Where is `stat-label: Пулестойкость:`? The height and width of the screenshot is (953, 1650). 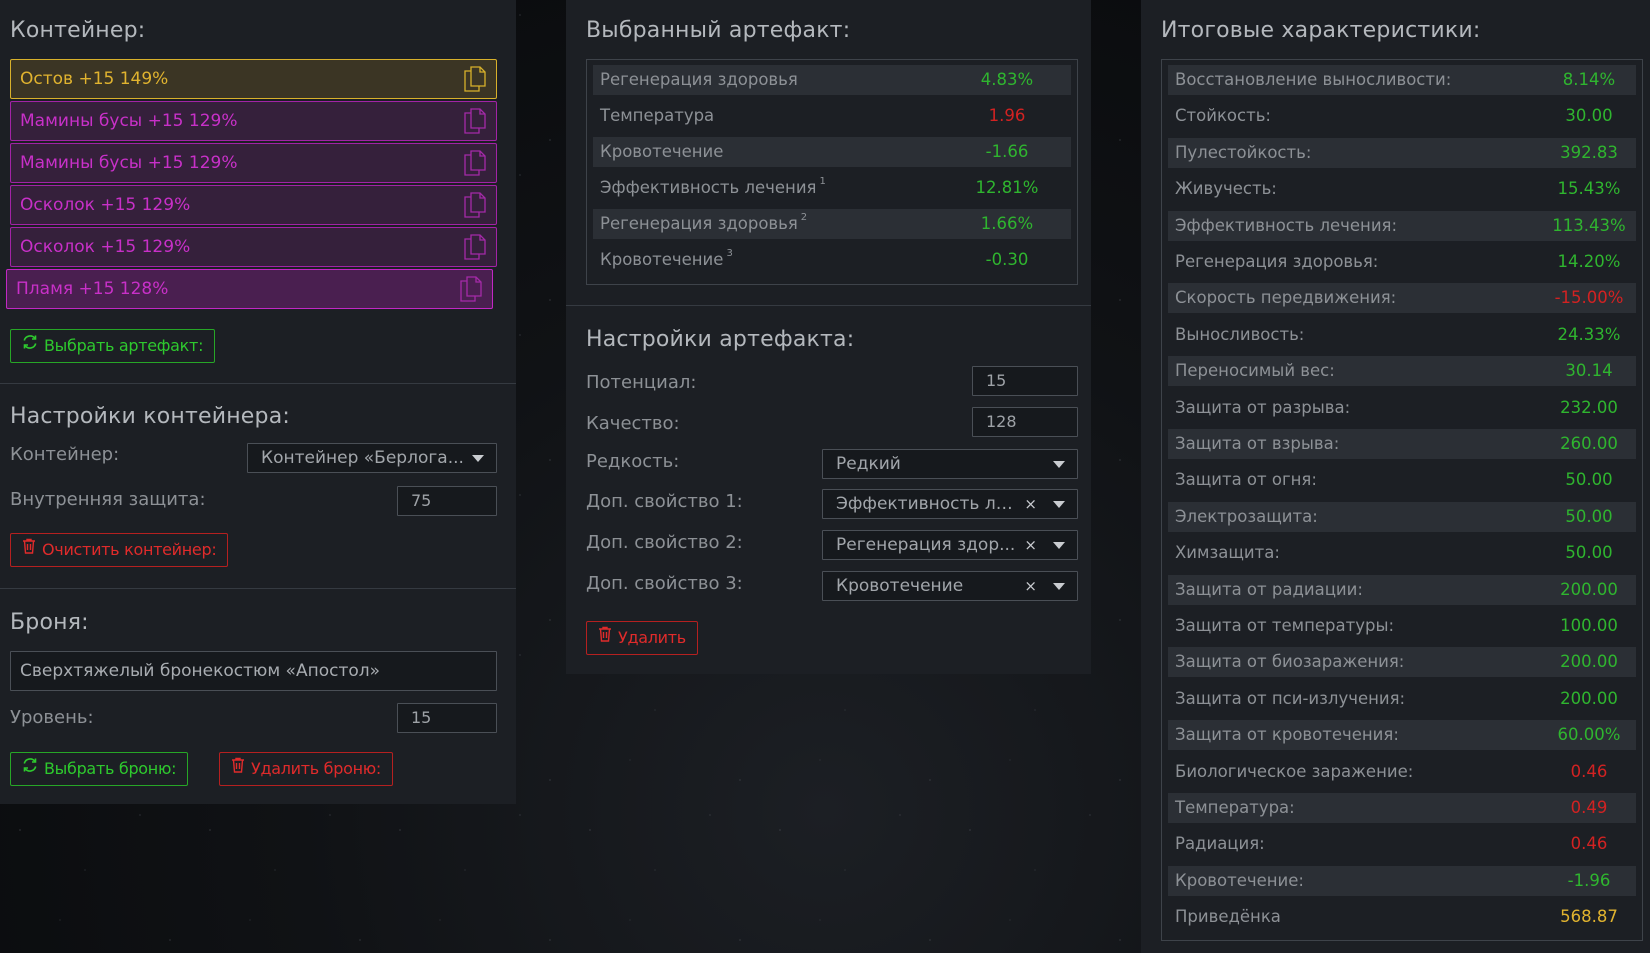 stat-label: Пулестойкость: is located at coordinates (1243, 153).